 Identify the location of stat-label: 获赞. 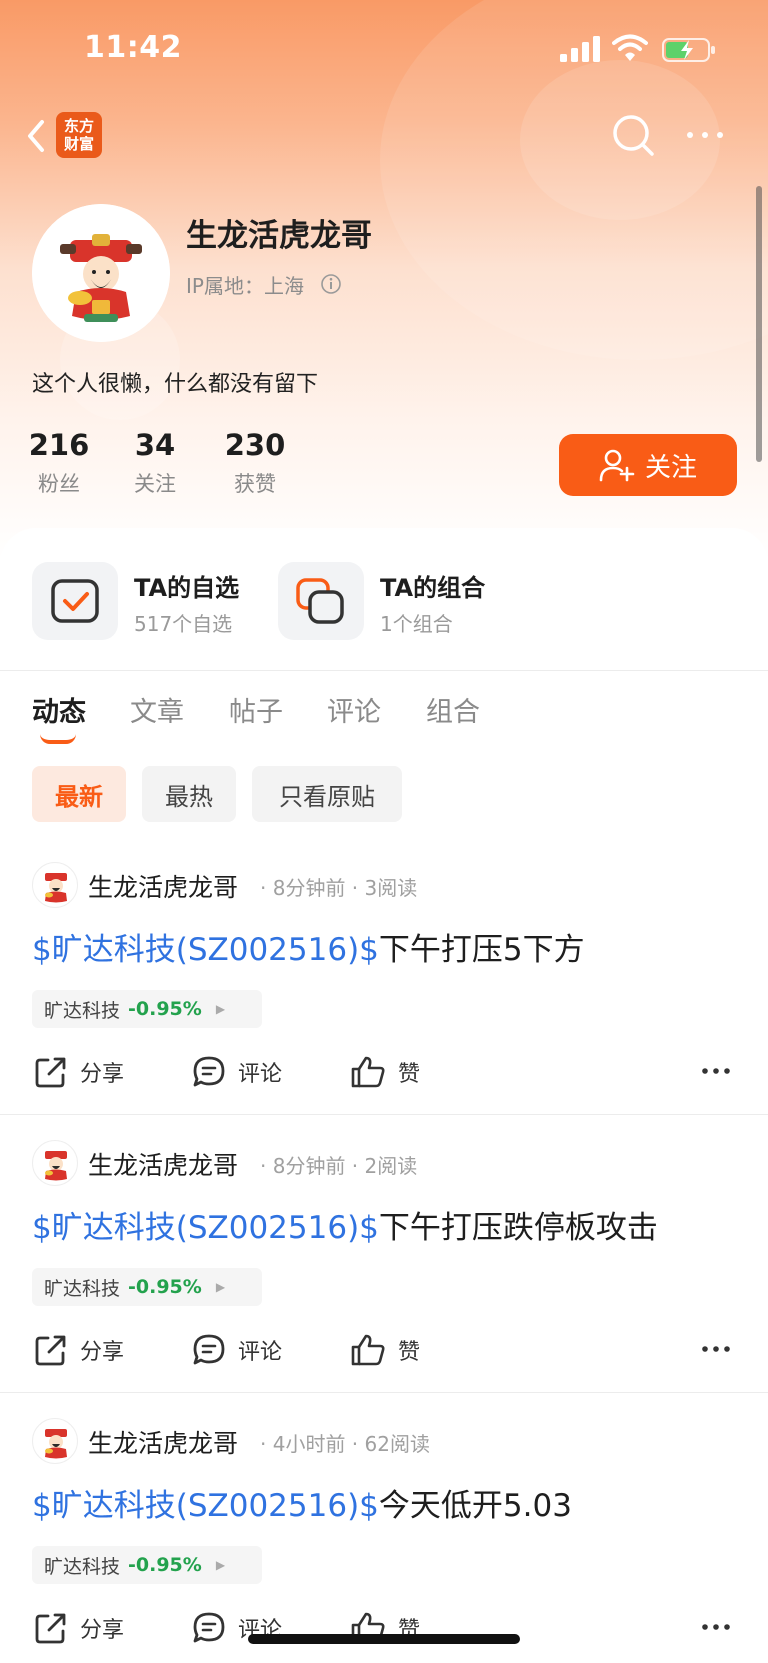
(255, 484).